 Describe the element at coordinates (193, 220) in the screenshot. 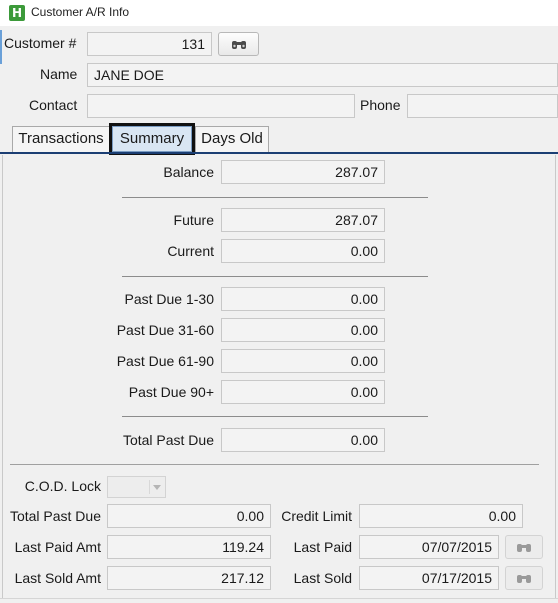

I see `future-label: Future` at that location.